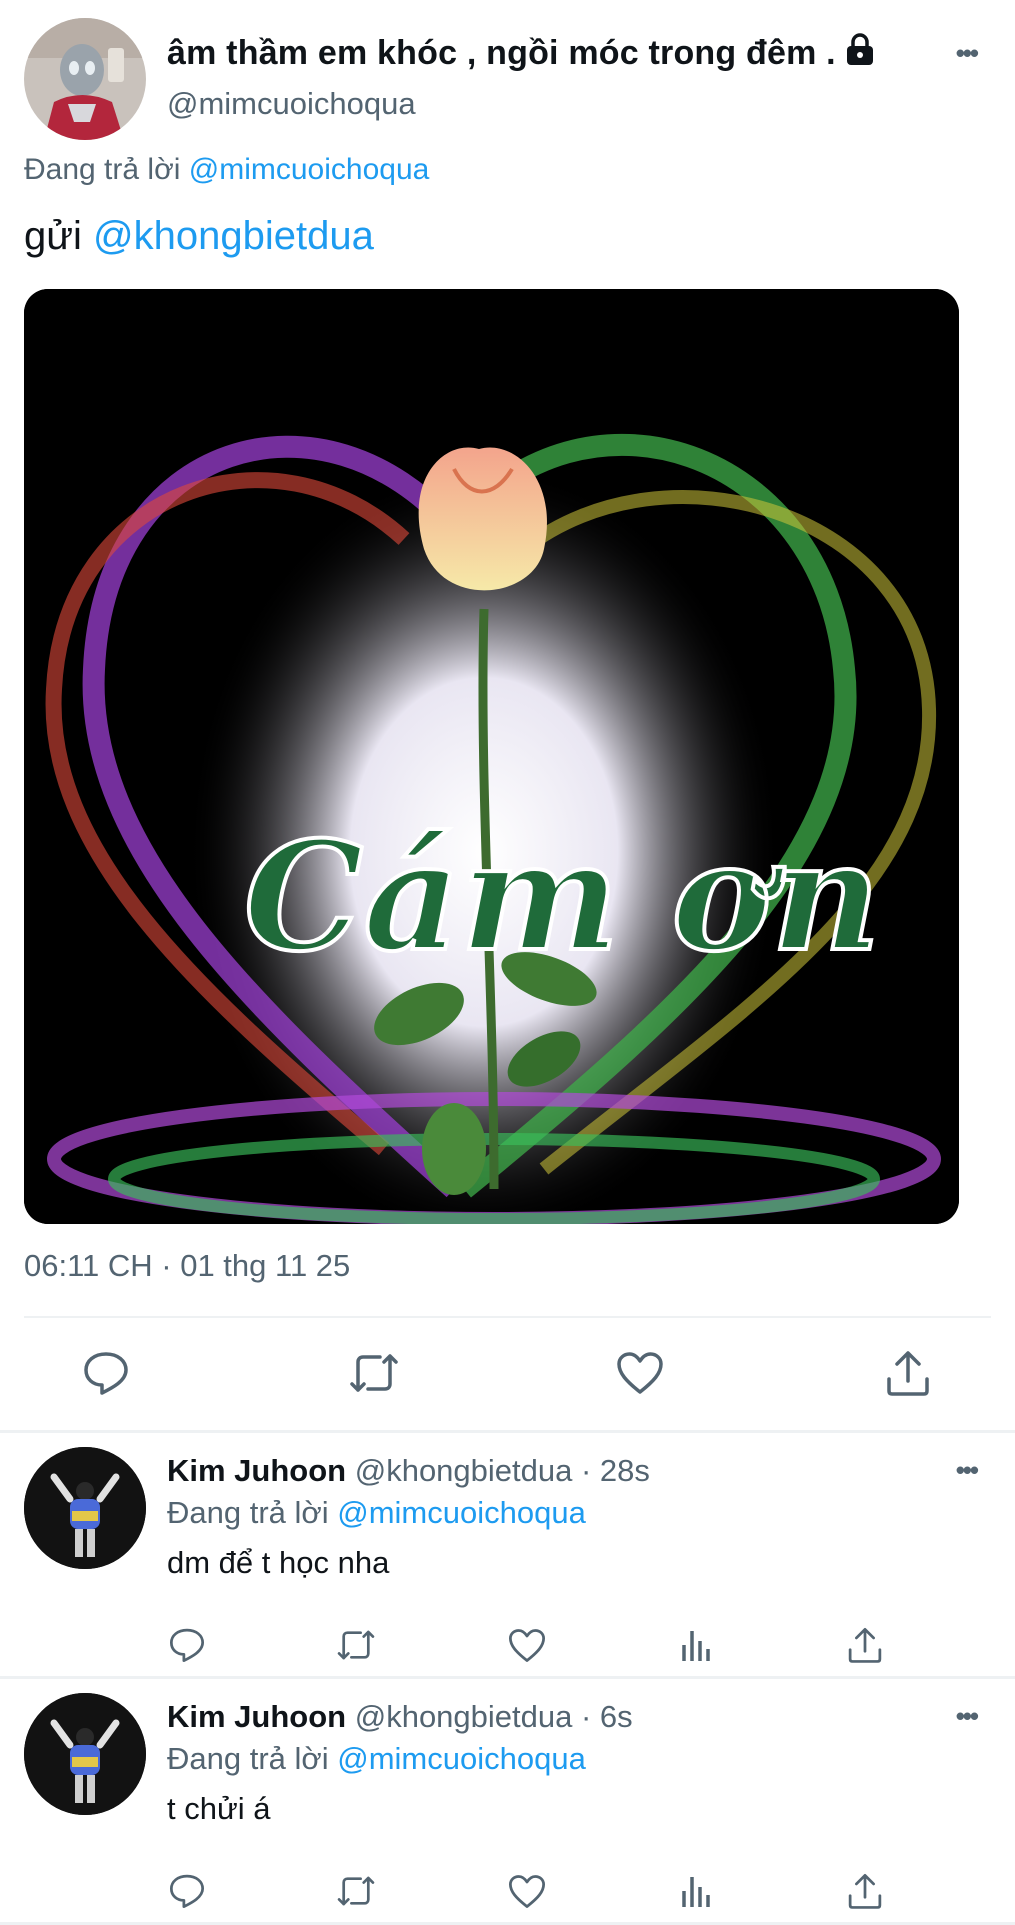  I want to click on tweet-timestamp: 06:11 CH · 01 thg 11 25, so click(187, 1266).